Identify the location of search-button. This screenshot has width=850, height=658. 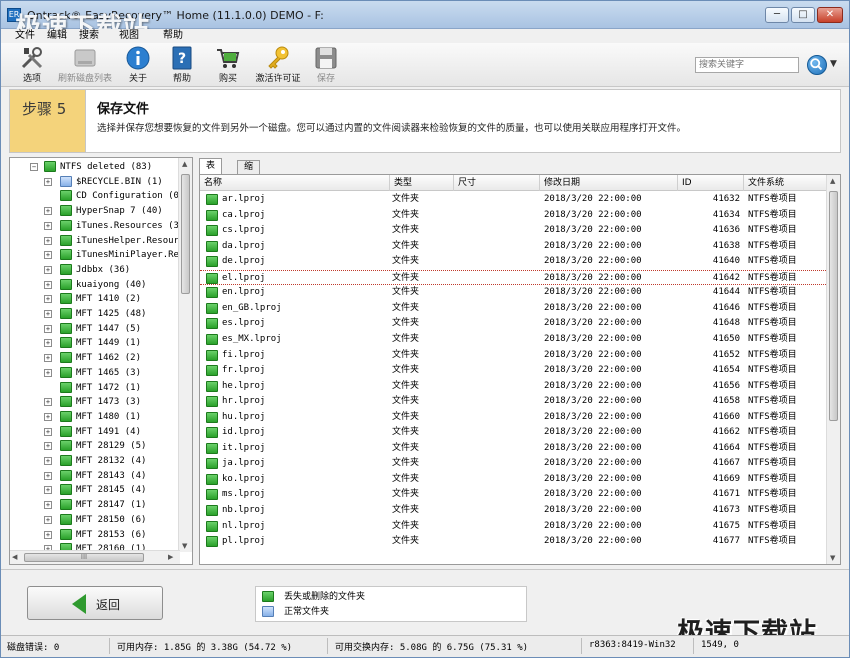
(817, 65).